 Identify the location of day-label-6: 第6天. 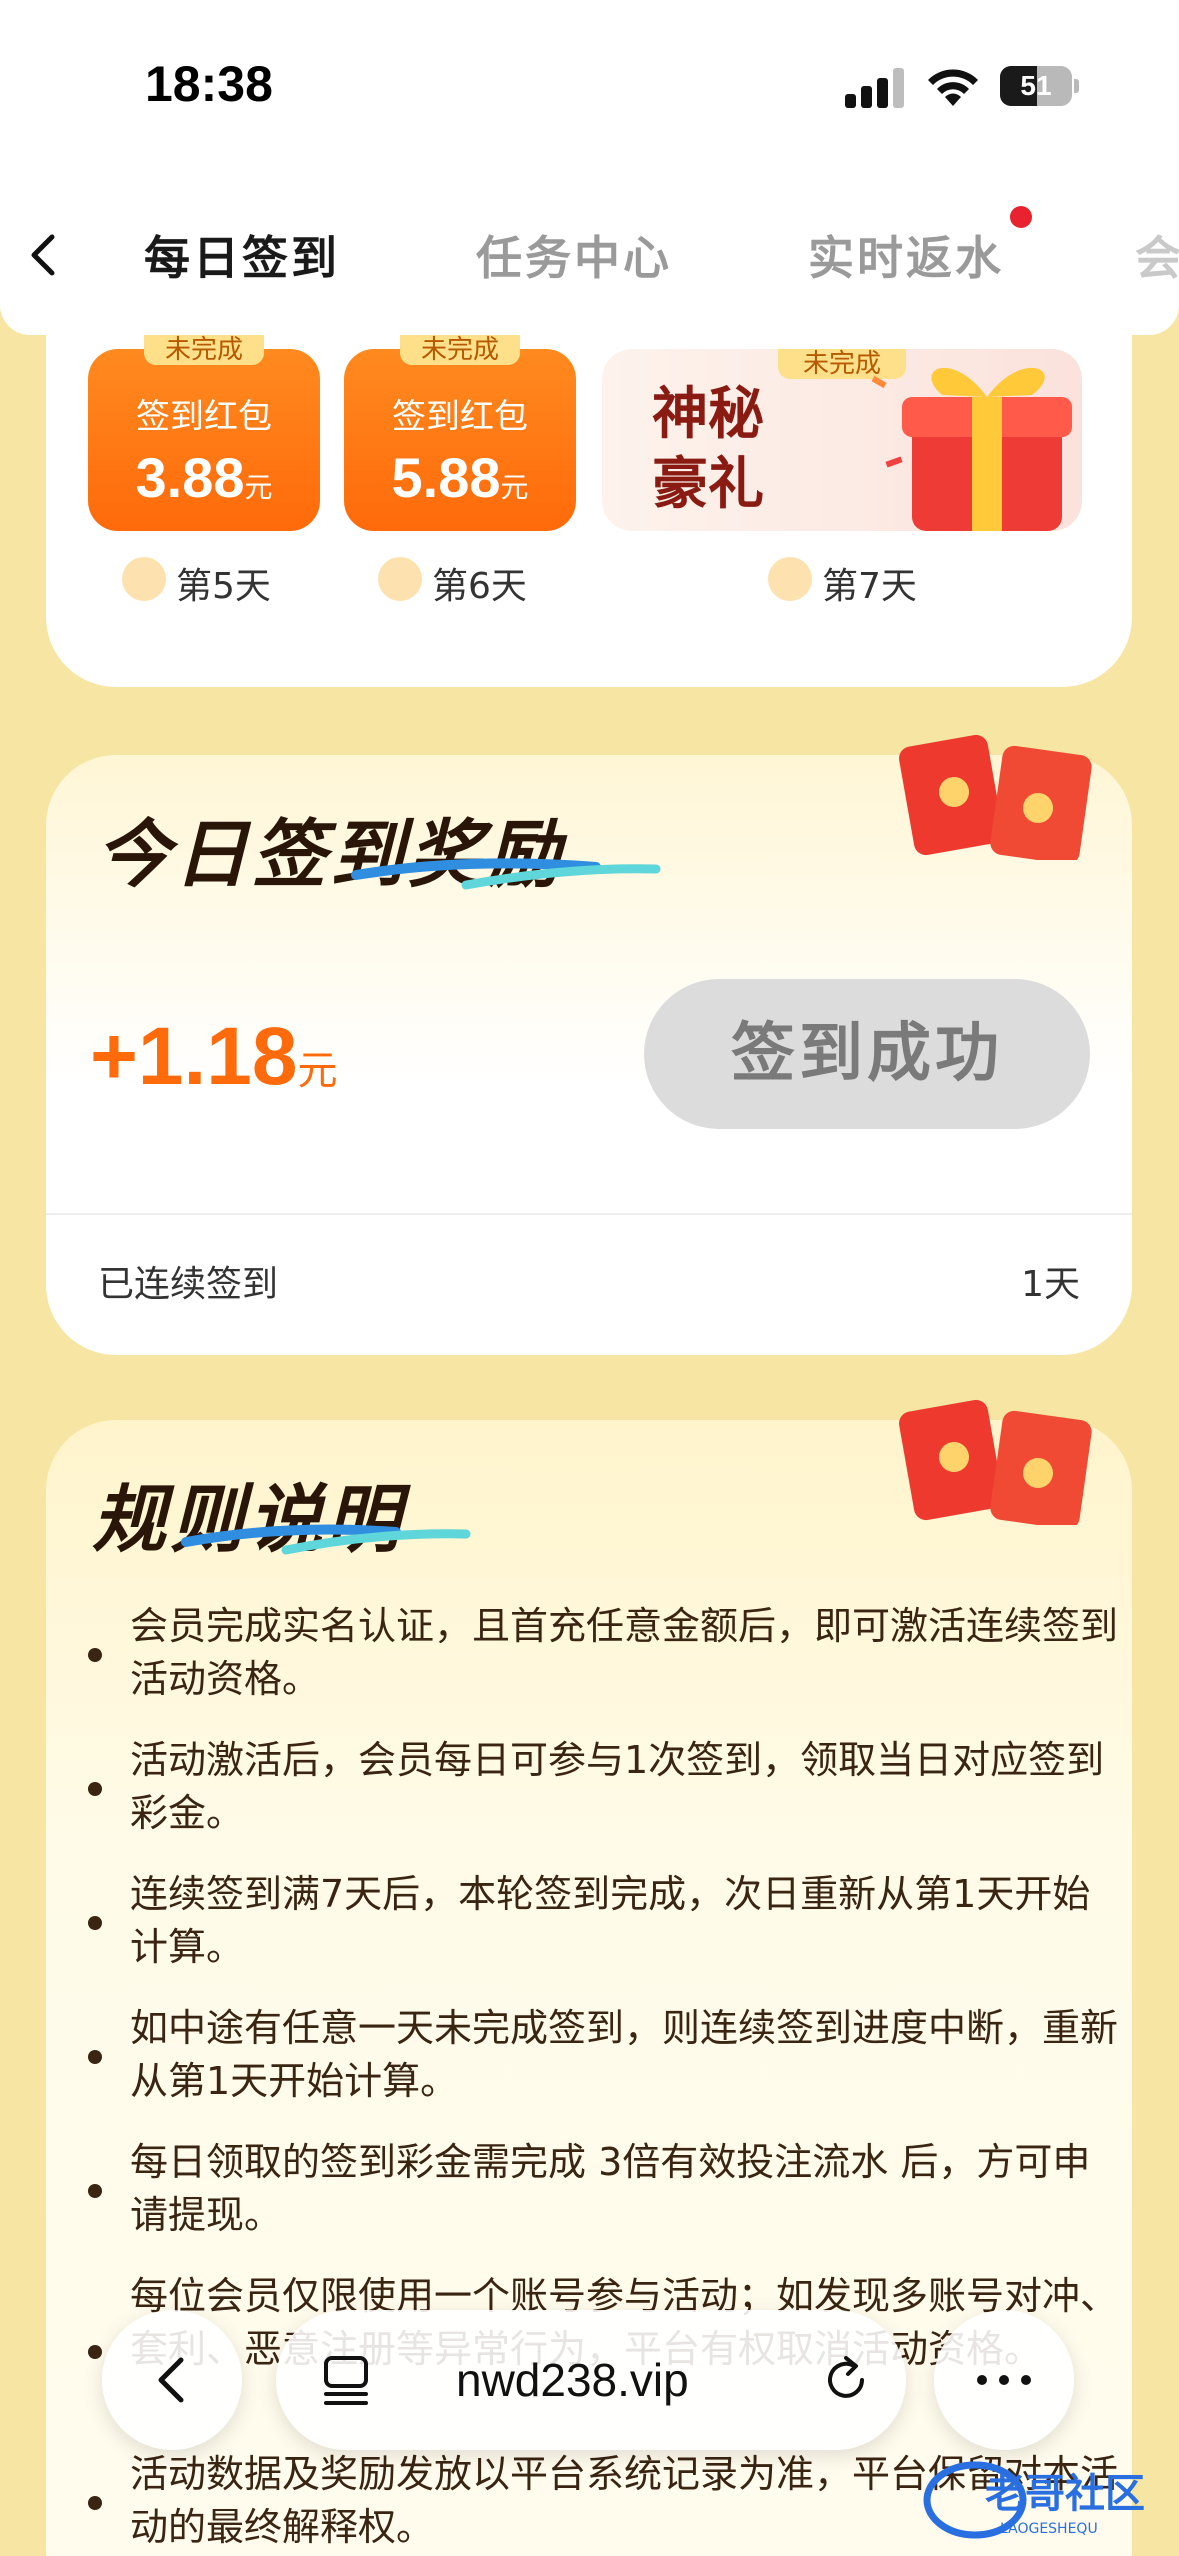
(479, 586).